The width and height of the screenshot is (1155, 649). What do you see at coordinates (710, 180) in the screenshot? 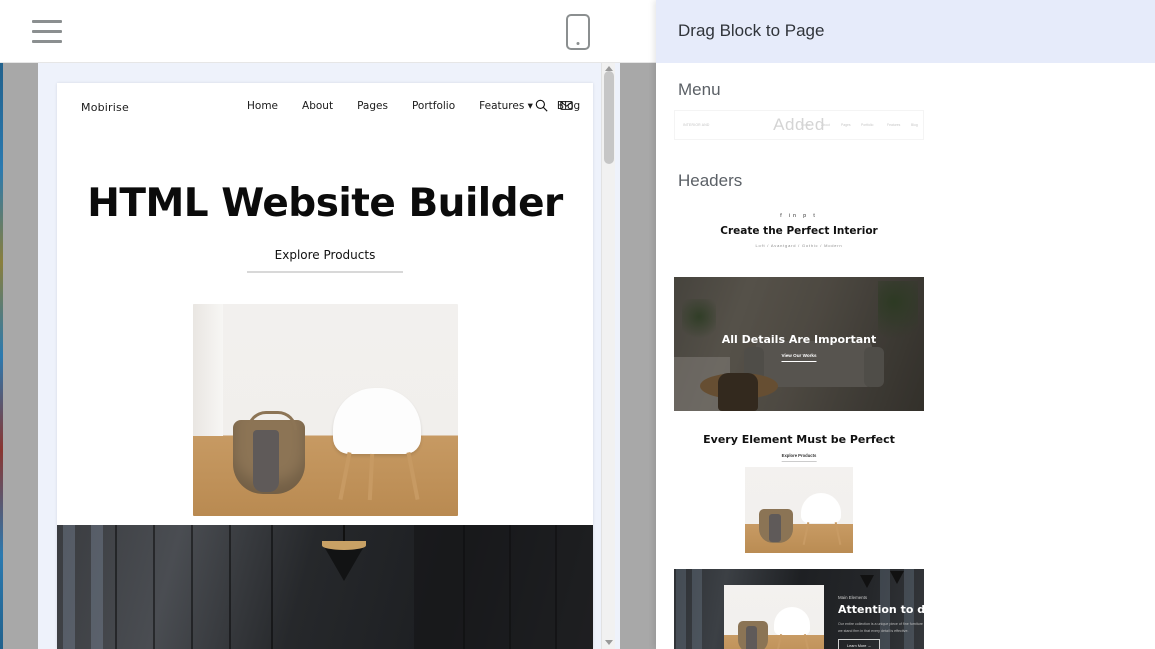
I see `section-label-headers: Headers` at bounding box center [710, 180].